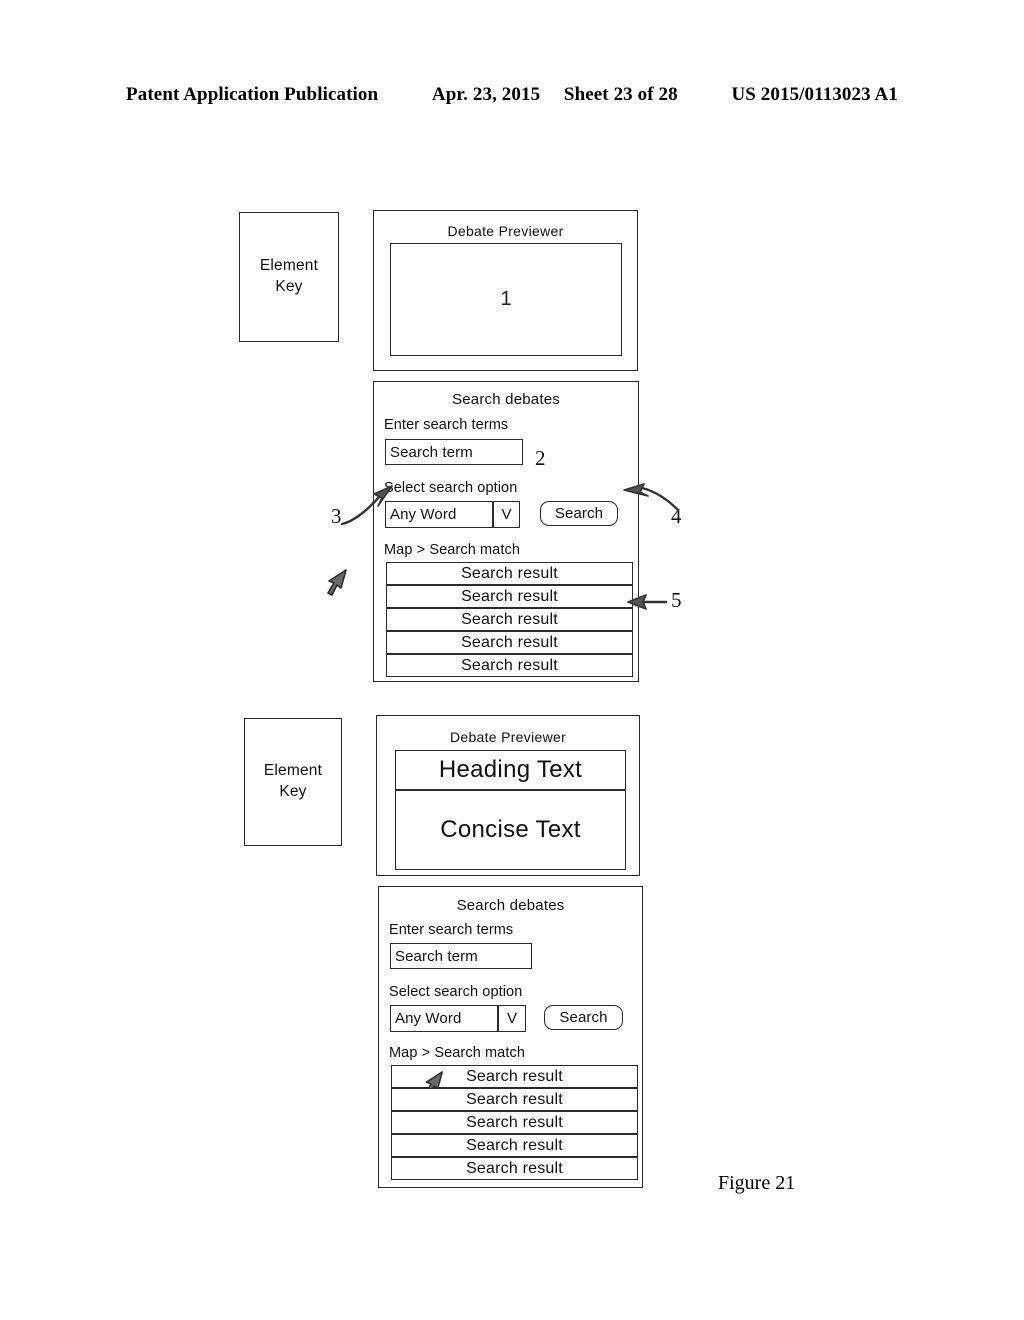 This screenshot has width=1024, height=1320. Describe the element at coordinates (757, 1183) in the screenshot. I see `figure-caption: Figure 21` at that location.